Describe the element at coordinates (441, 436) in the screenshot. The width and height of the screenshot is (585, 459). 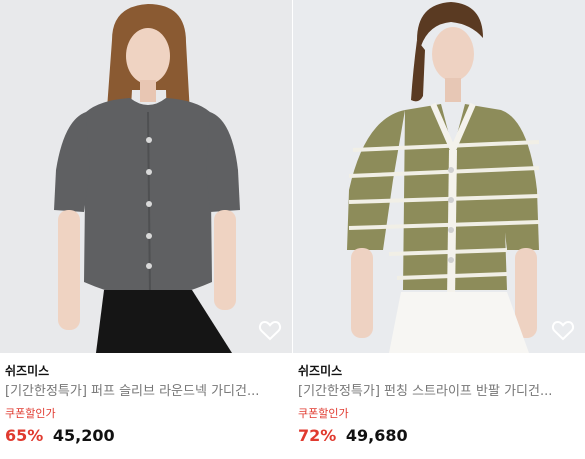
I see `price-row: 72% 49,680` at that location.